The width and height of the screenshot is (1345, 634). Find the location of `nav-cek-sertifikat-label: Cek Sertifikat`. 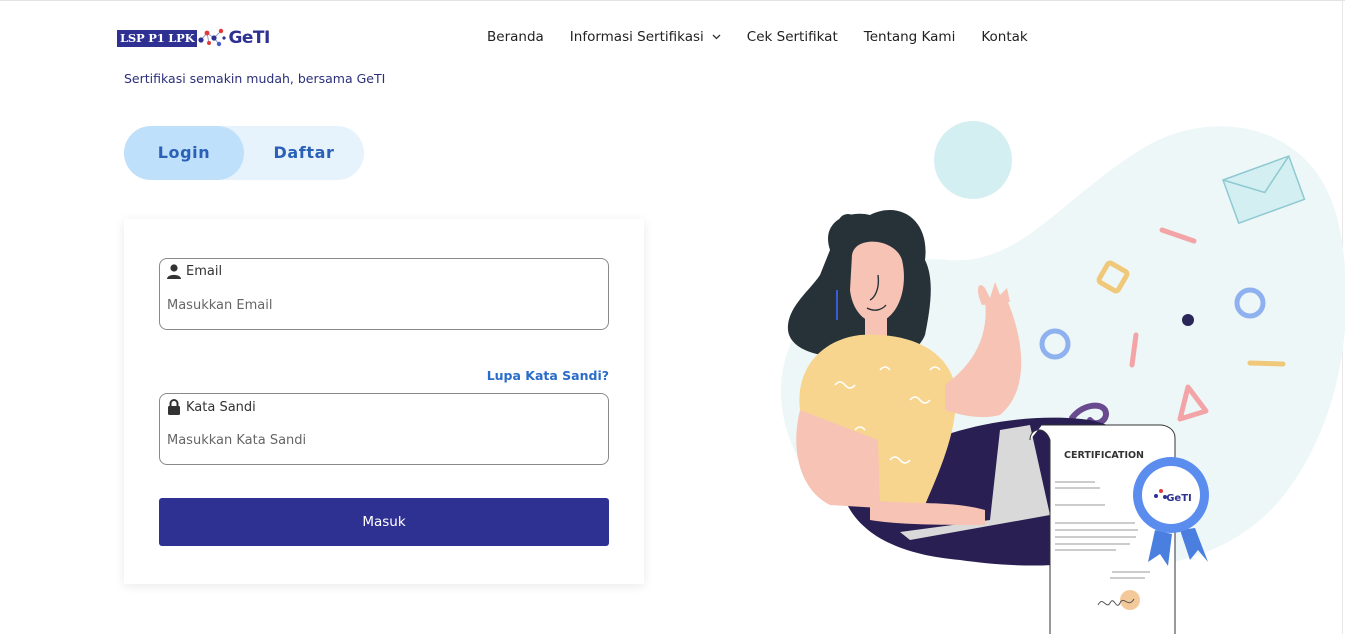

nav-cek-sertifikat-label: Cek Sertifikat is located at coordinates (792, 37).